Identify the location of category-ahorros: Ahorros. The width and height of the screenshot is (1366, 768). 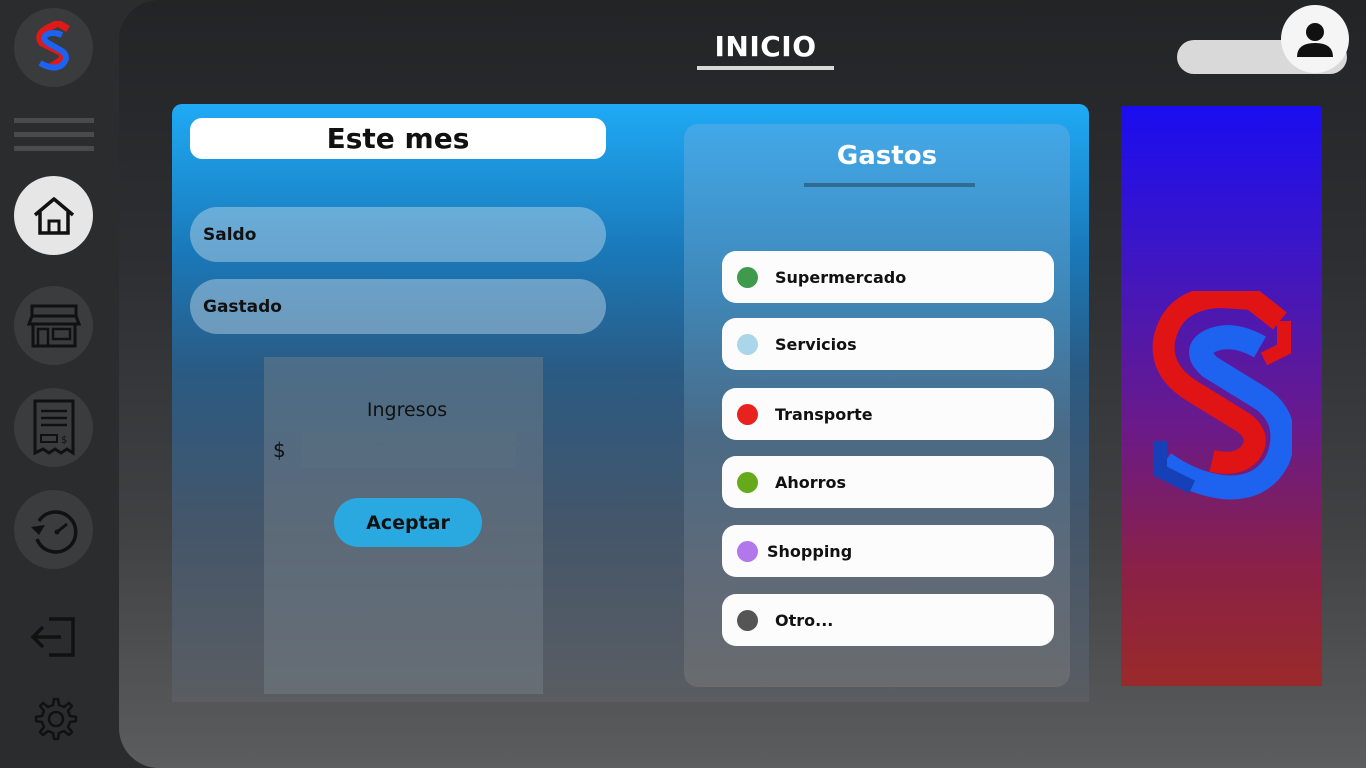
(888, 482).